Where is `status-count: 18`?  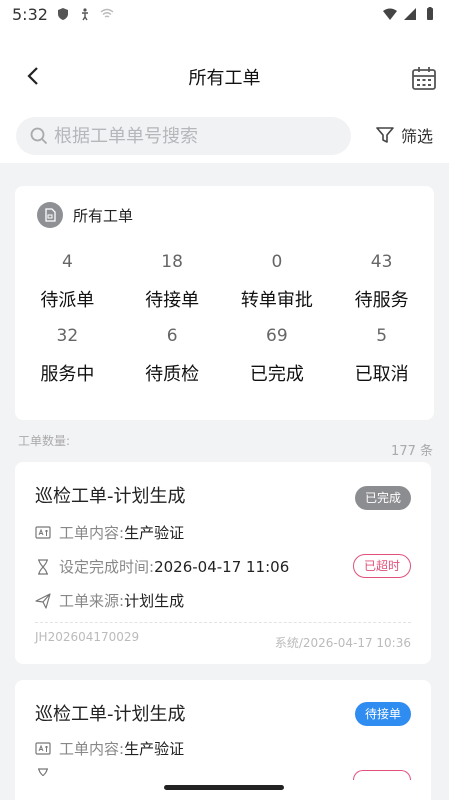
status-count: 18 is located at coordinates (172, 262).